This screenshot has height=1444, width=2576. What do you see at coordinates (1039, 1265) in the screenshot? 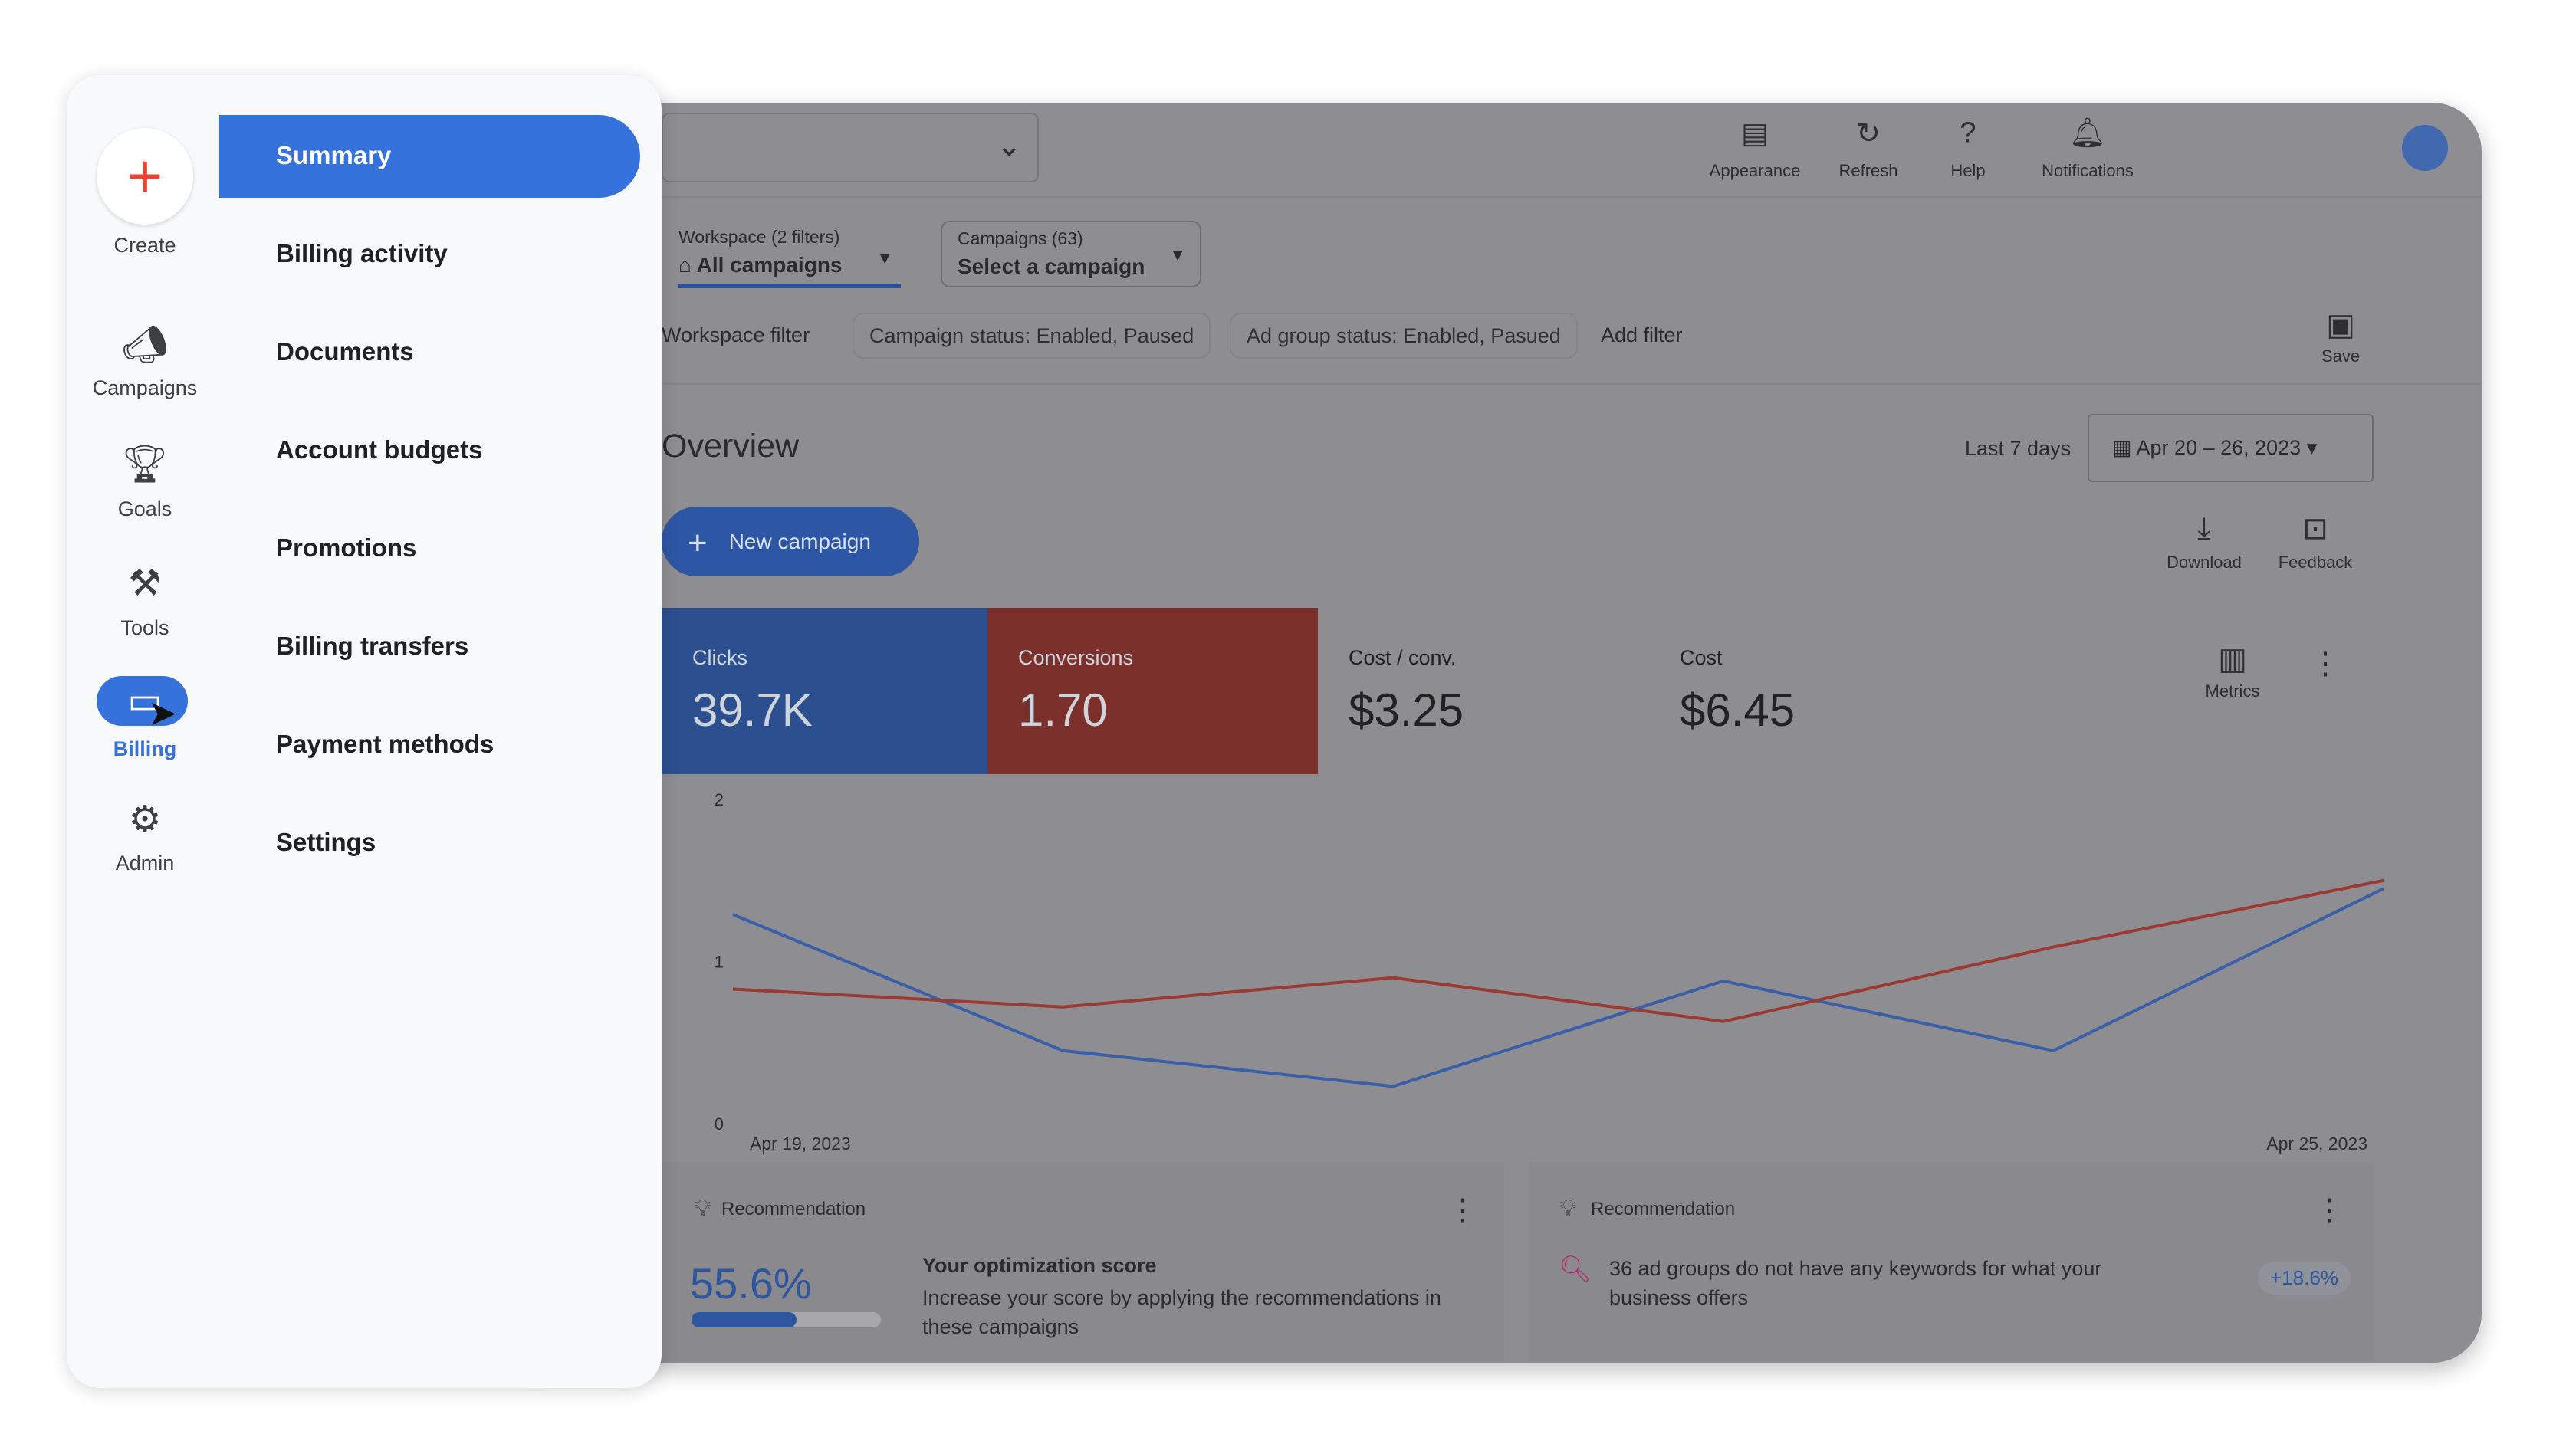
I see `score-title: Your optimization score` at bounding box center [1039, 1265].